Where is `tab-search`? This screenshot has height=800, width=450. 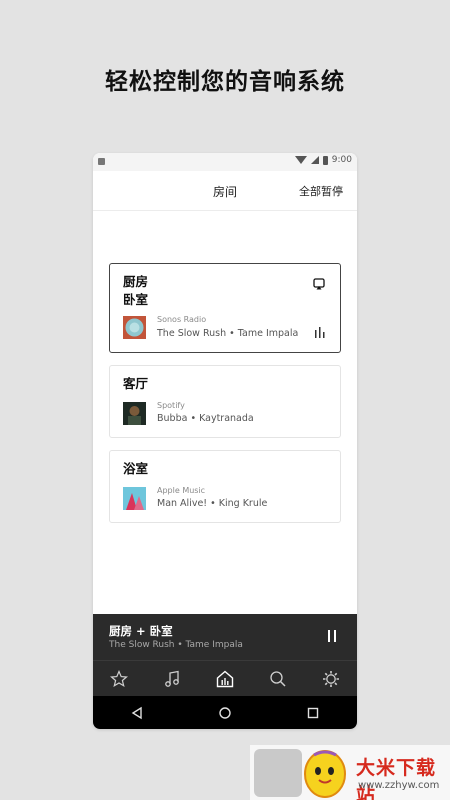 tab-search is located at coordinates (278, 679).